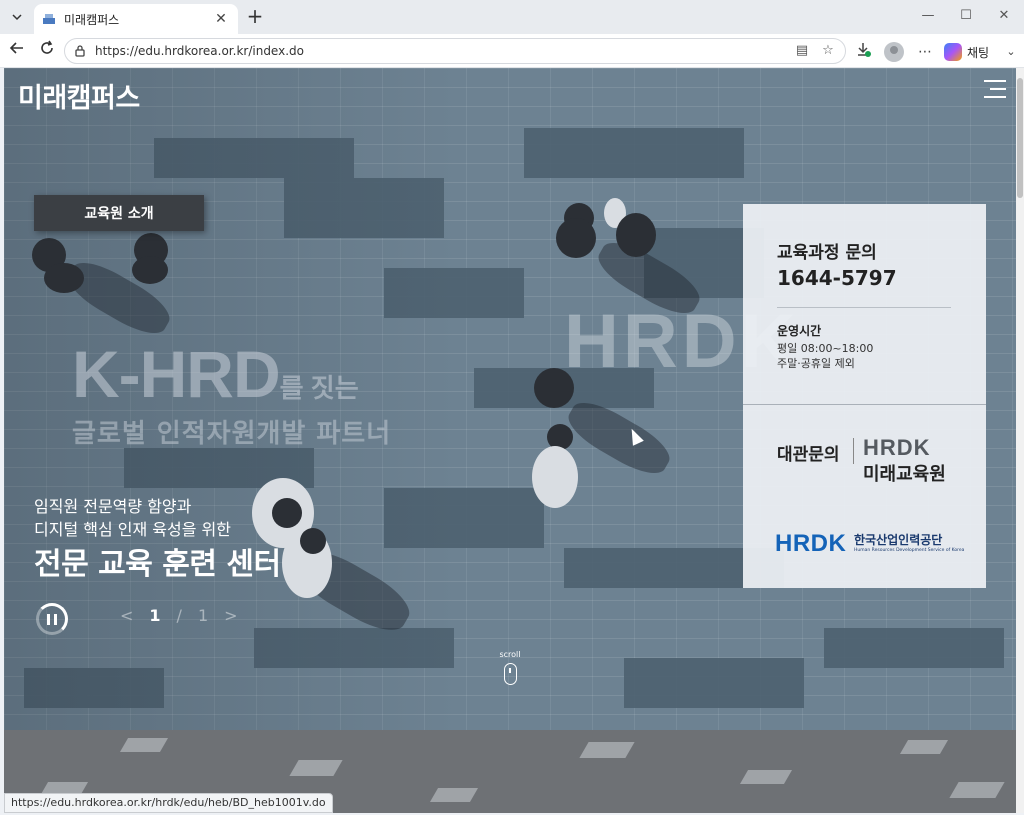  Describe the element at coordinates (828, 51) in the screenshot. I see `favorite-star-icon: ☆` at that location.